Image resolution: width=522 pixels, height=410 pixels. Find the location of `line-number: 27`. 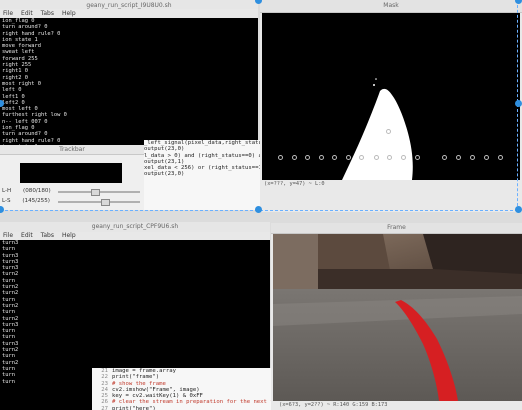

line-number: 27 is located at coordinates (104, 407).